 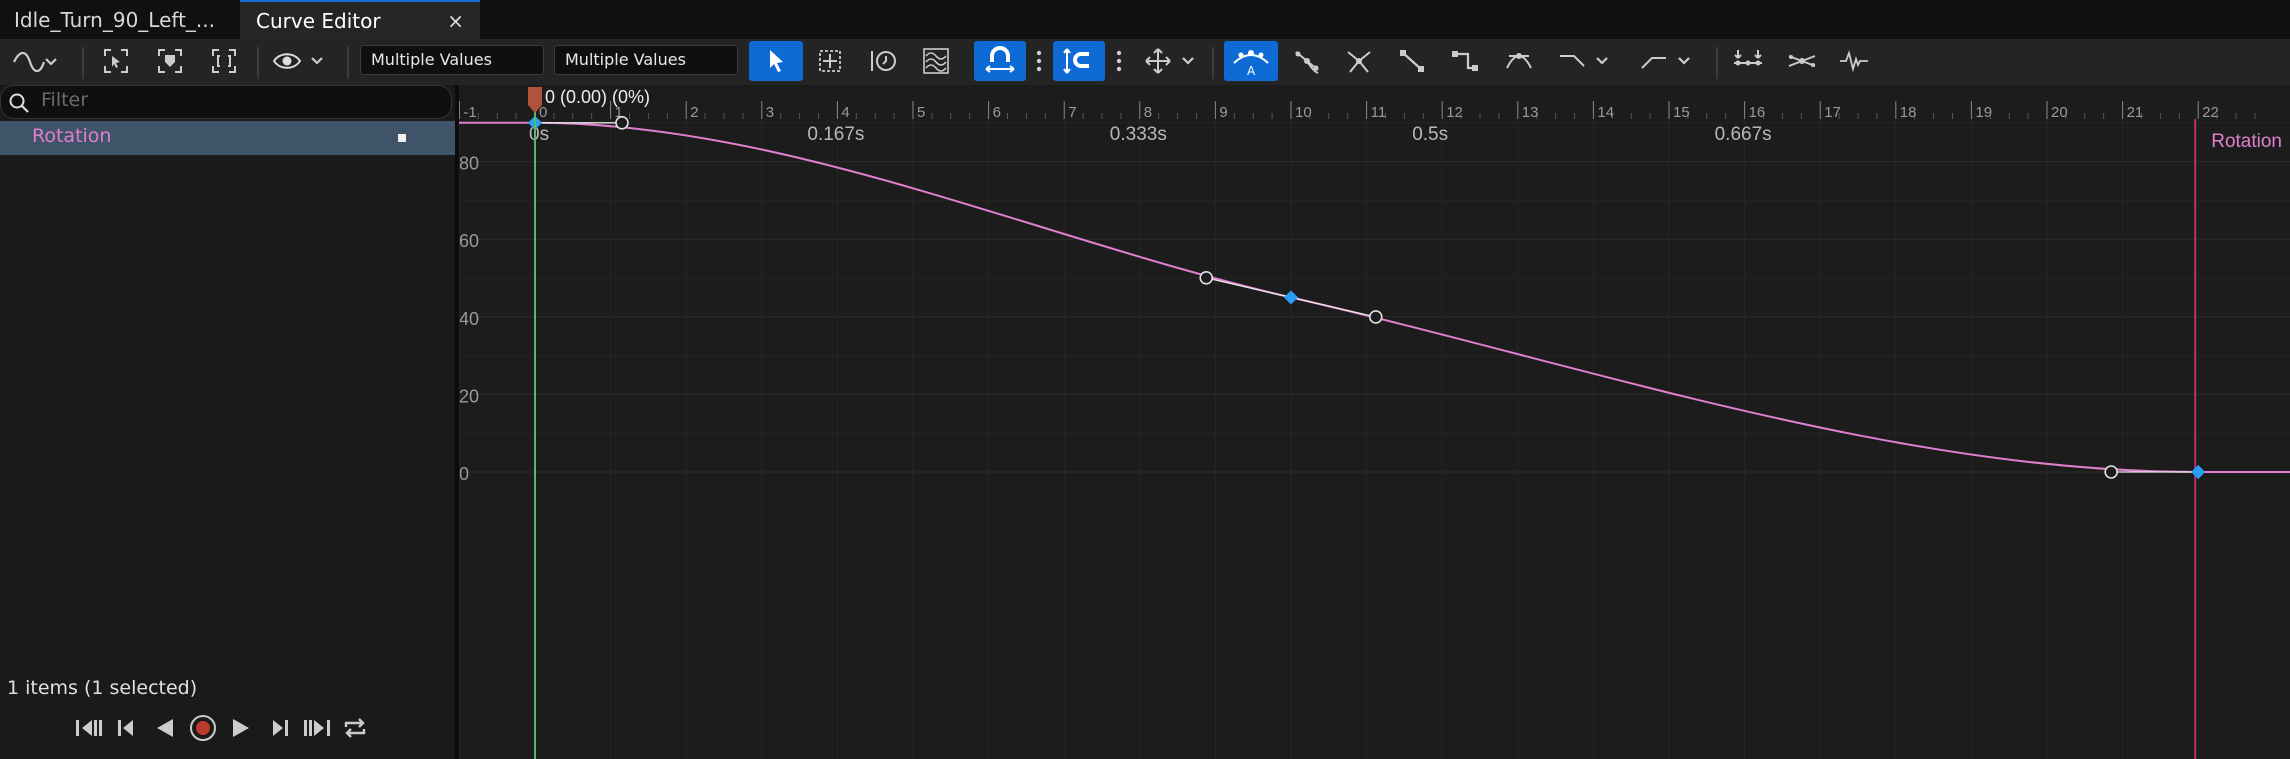 What do you see at coordinates (1605, 112) in the screenshot?
I see `ruler-label: 14` at bounding box center [1605, 112].